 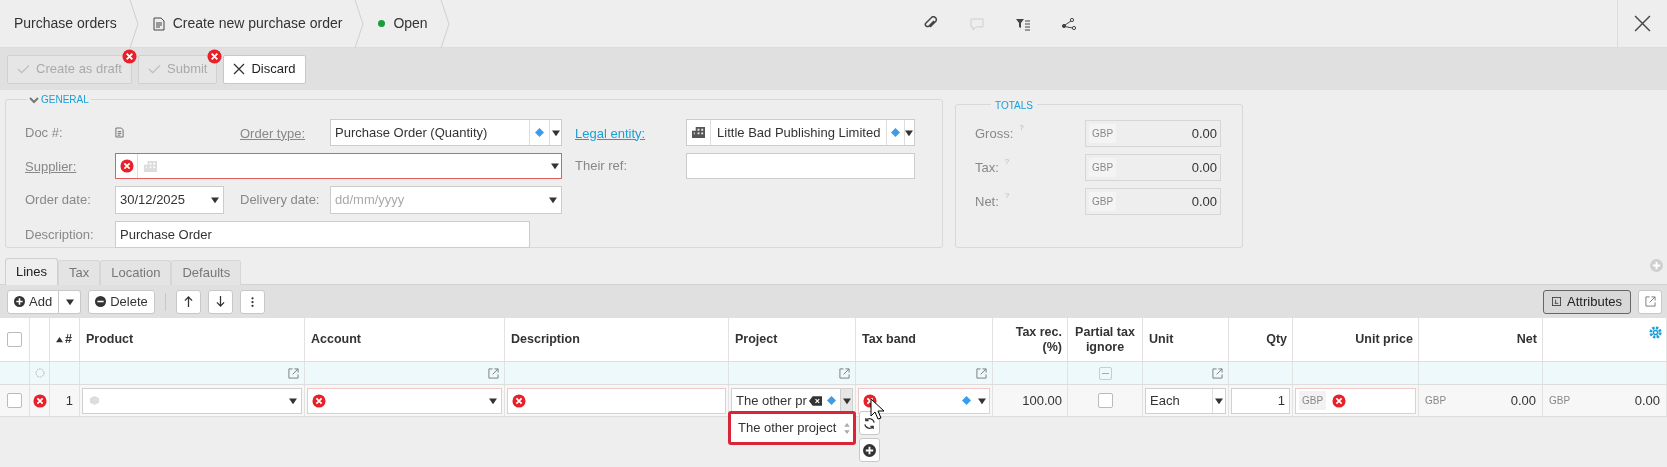 What do you see at coordinates (1557, 301) in the screenshot?
I see `attributes-icon` at bounding box center [1557, 301].